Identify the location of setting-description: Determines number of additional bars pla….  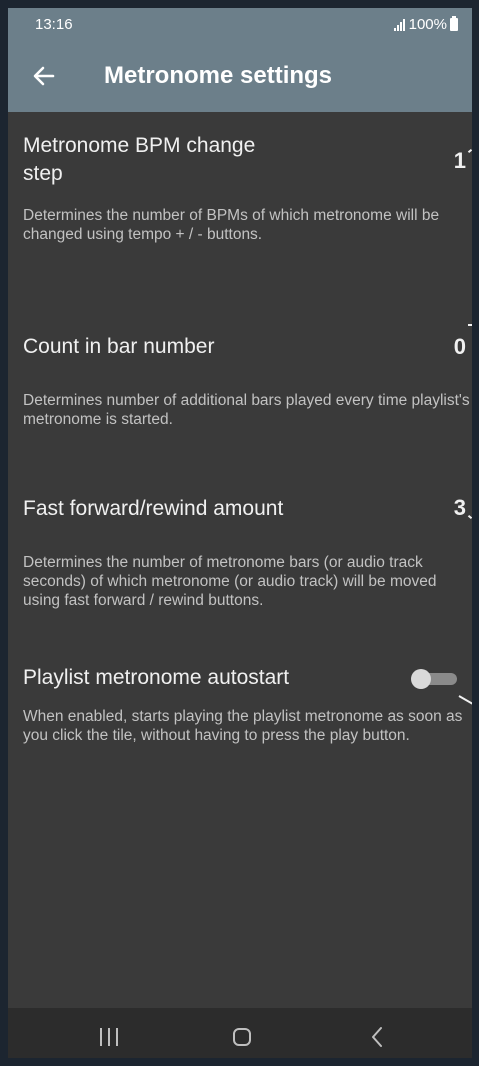
(246, 410).